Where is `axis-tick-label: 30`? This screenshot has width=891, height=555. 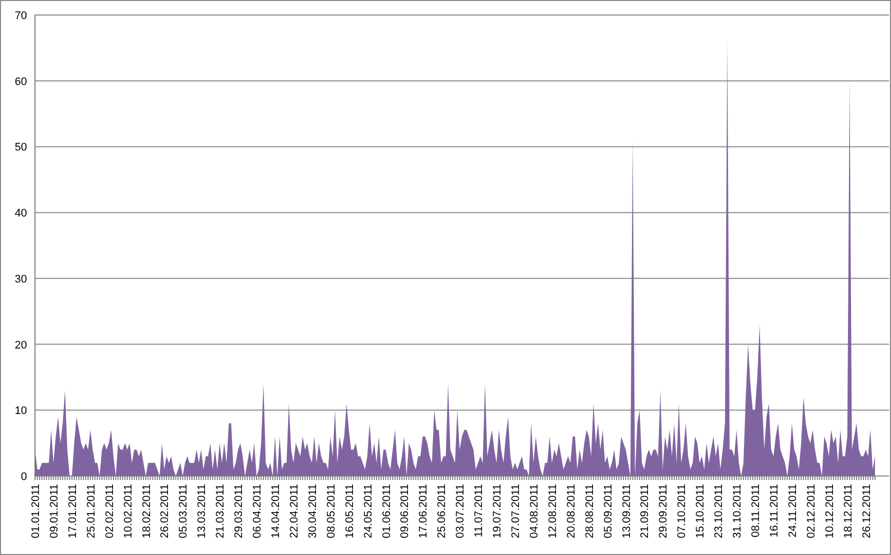
axis-tick-label: 30 is located at coordinates (20, 279).